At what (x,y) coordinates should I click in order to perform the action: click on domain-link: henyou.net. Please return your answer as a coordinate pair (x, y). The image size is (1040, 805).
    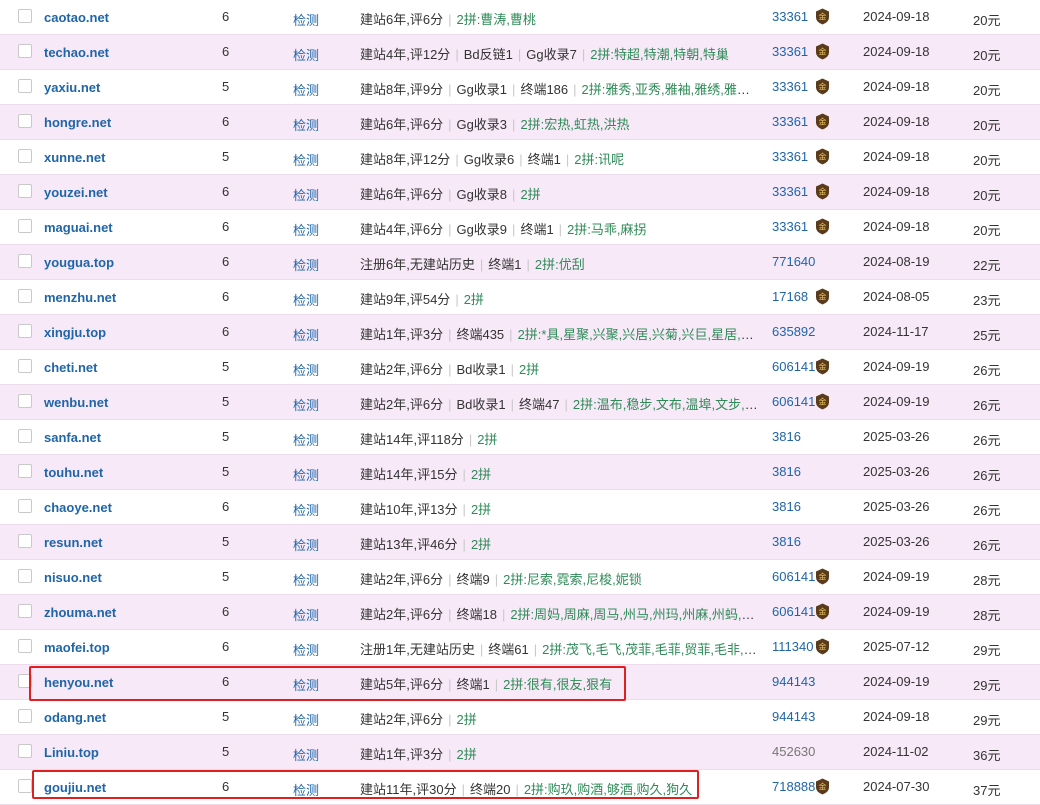
    Looking at the image, I should click on (78, 682).